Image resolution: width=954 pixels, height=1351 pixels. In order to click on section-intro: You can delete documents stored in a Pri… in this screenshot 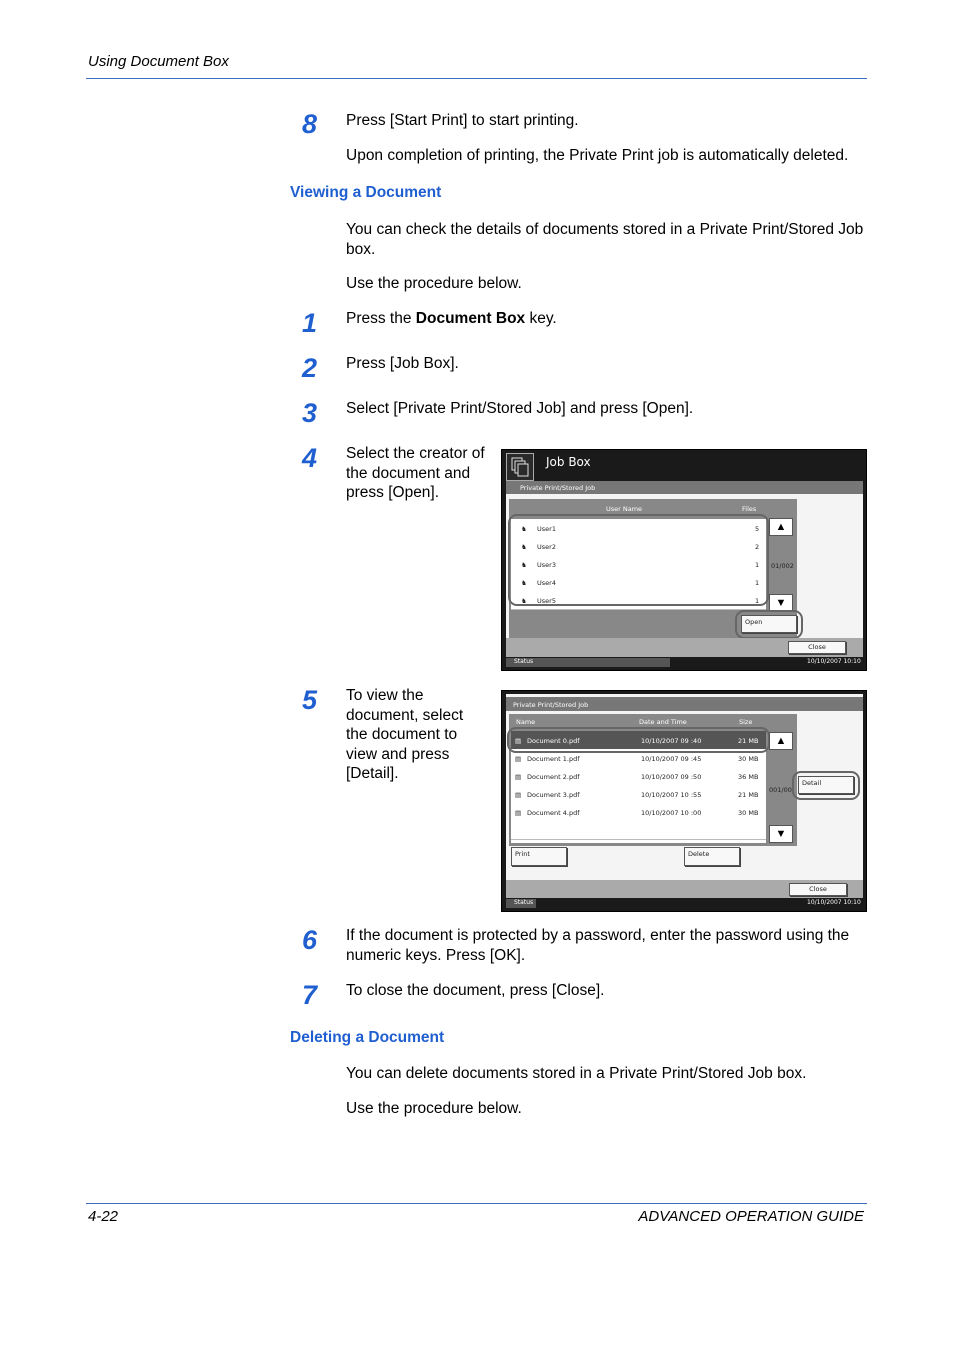, I will do `click(576, 1073)`.